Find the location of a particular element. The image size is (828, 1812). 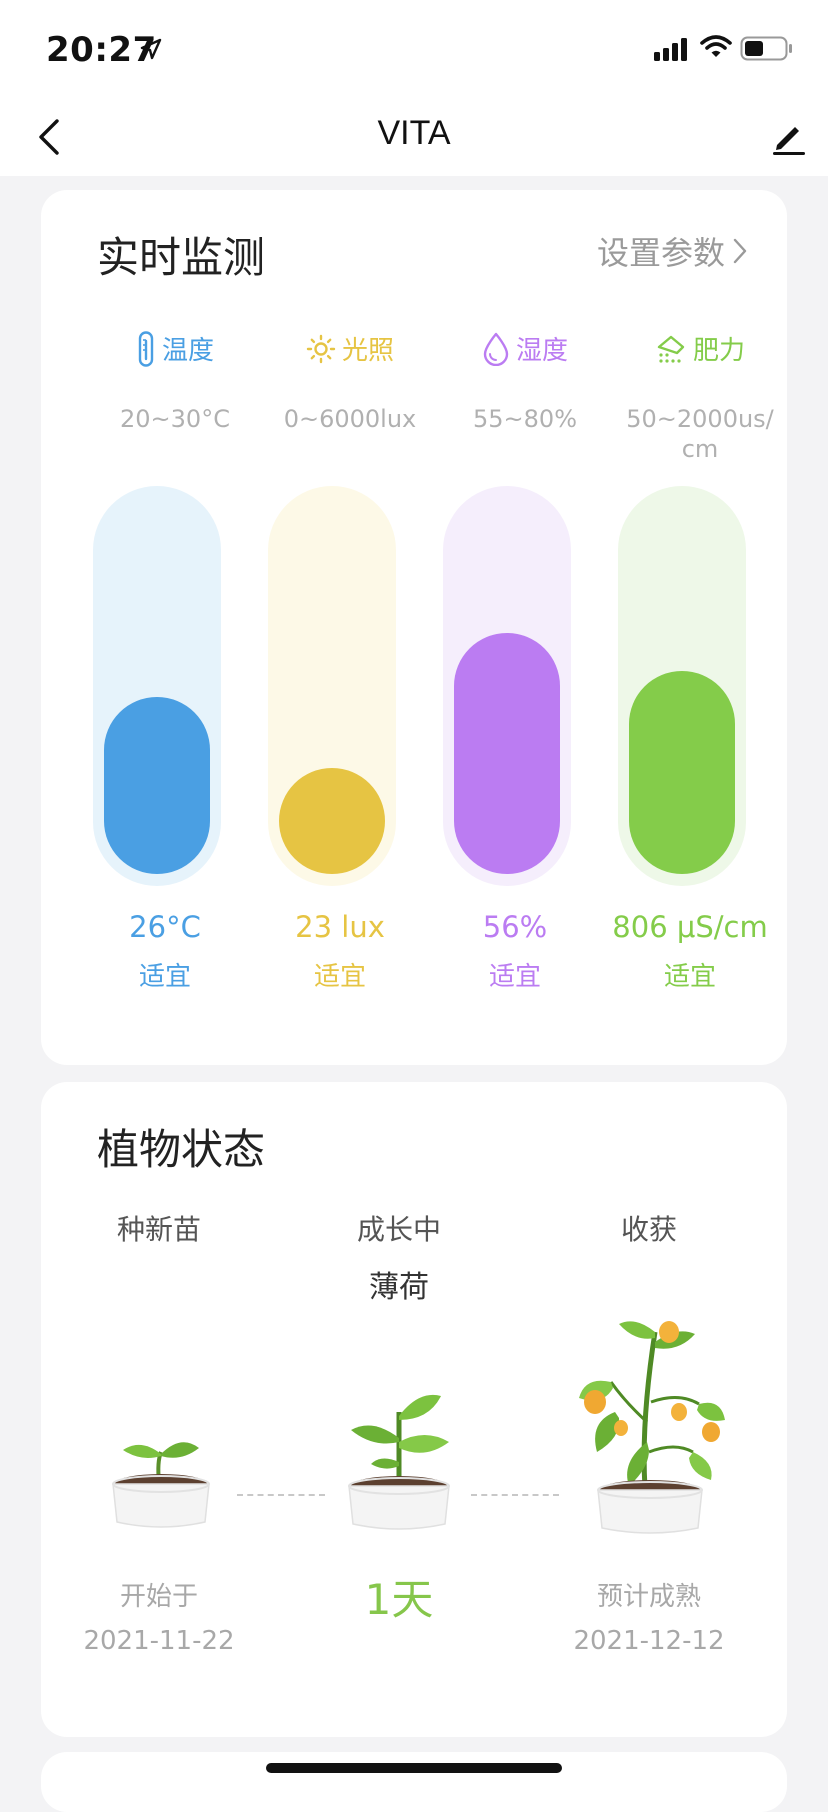

metric-head: 光照 is located at coordinates (350, 348).